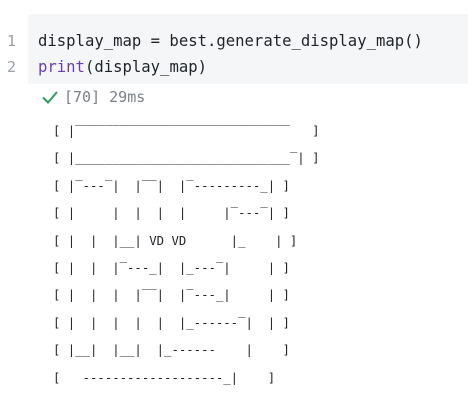 The height and width of the screenshot is (417, 468). Describe the element at coordinates (171, 322) in the screenshot. I see `output-line: [ | | | | | |_------‾| | ]` at that location.